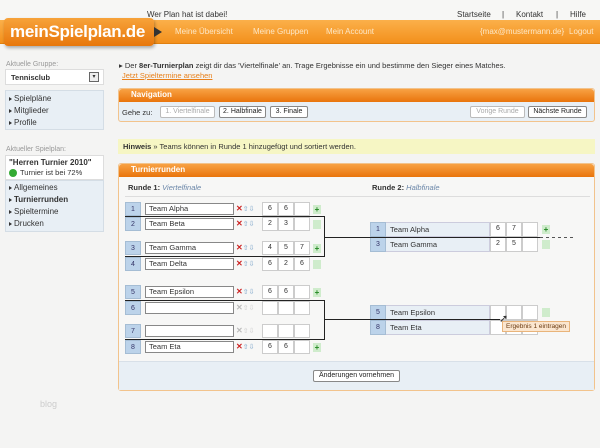 The height and width of the screenshot is (448, 600). I want to click on nav-meine-gruppen: Meine Gruppen, so click(280, 31).